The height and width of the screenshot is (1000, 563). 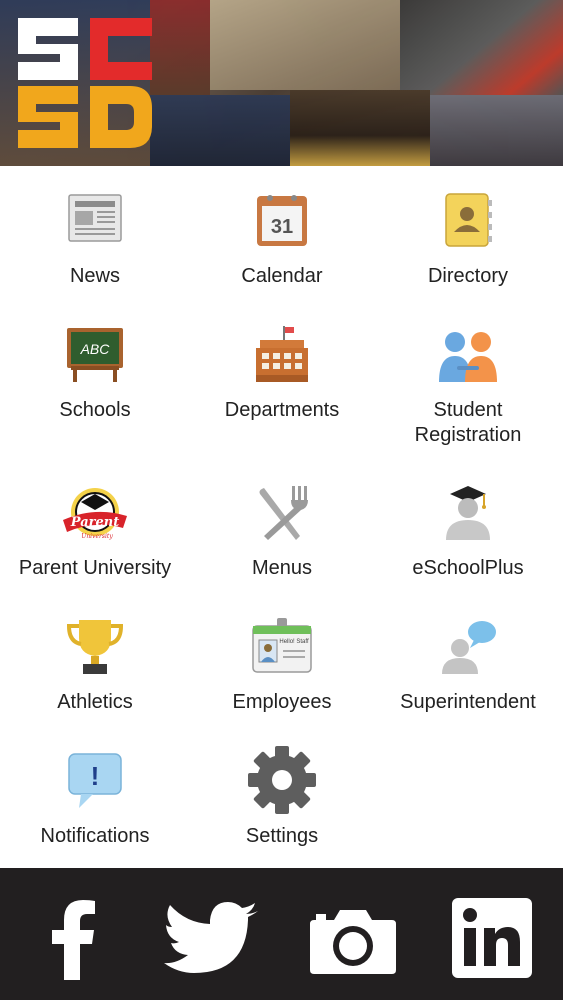 What do you see at coordinates (282, 354) in the screenshot?
I see `building-icon` at bounding box center [282, 354].